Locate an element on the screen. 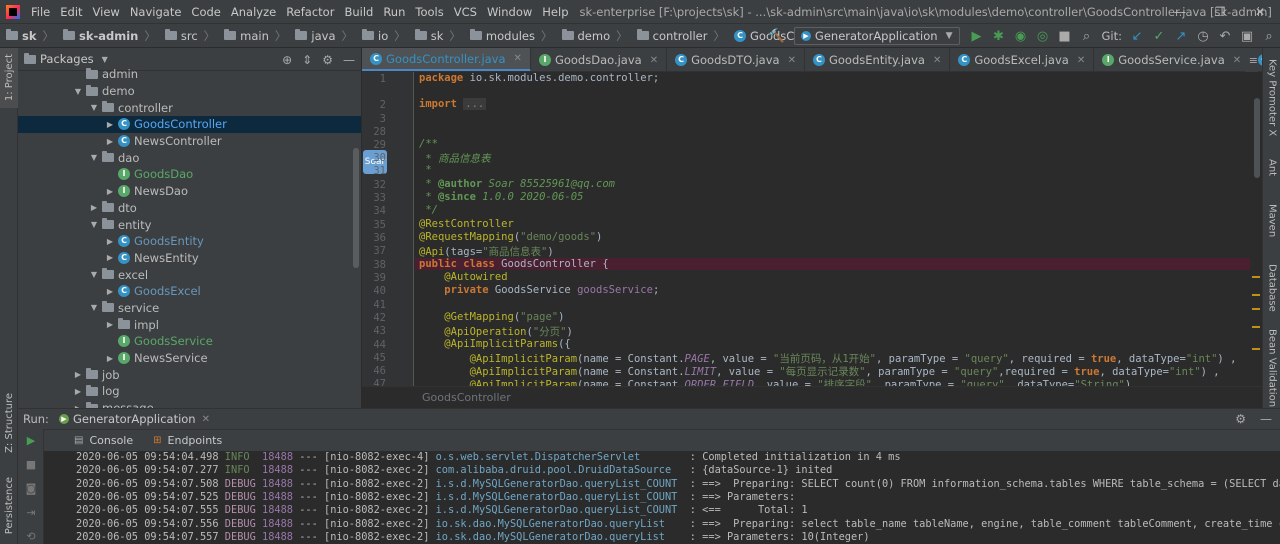 The image size is (1280, 544). bean-validation-tab: Bean Validation is located at coordinates (1271, 368).